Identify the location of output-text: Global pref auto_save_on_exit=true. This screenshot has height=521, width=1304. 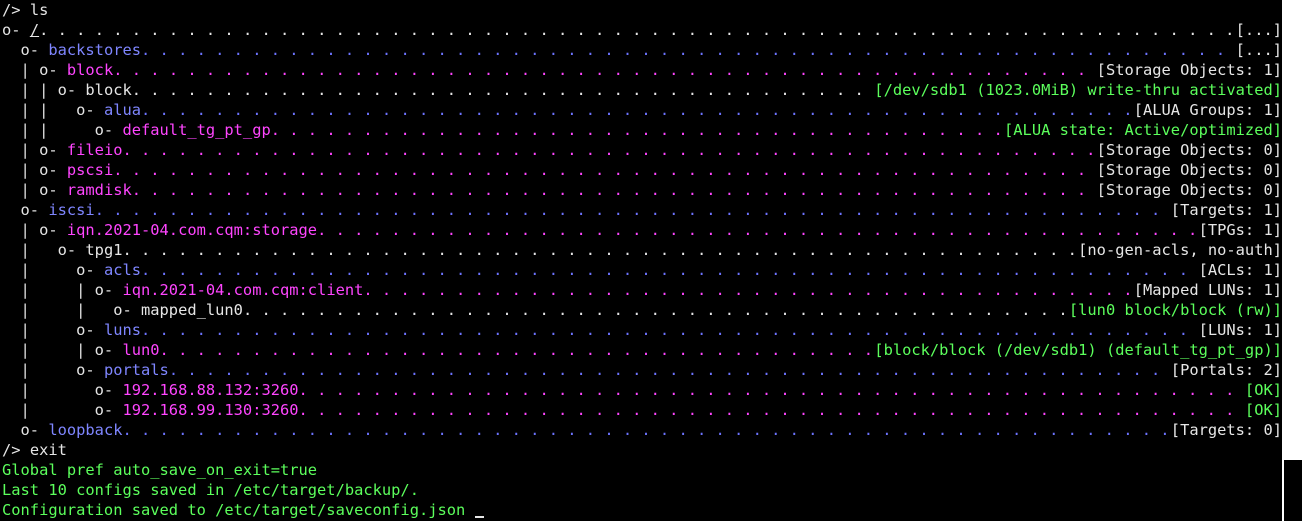
(160, 470).